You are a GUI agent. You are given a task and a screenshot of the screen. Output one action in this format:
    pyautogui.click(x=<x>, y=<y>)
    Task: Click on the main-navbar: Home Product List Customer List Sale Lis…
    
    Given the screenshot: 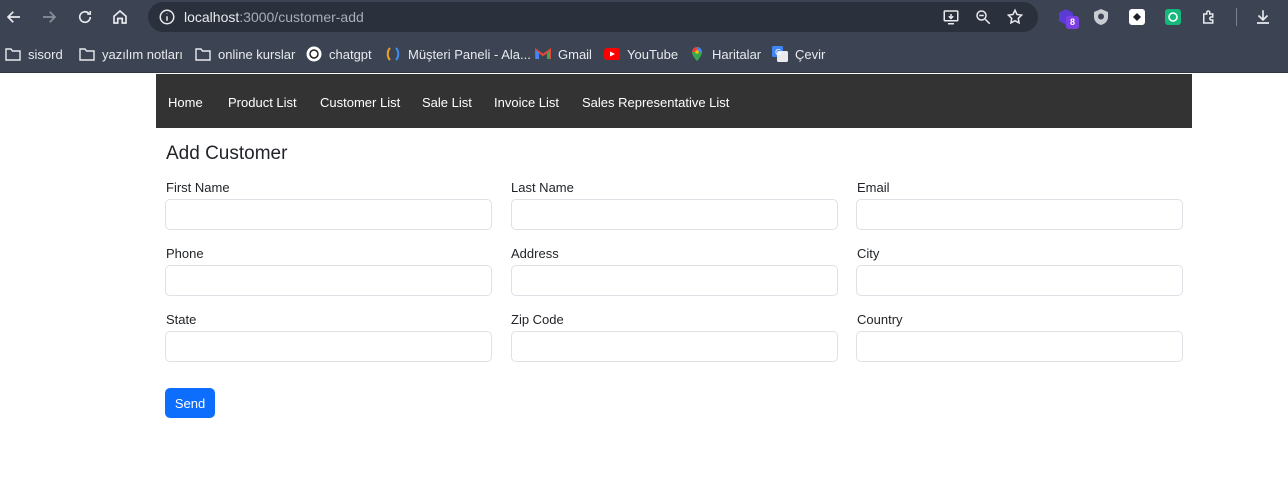 What is the action you would take?
    pyautogui.click(x=674, y=101)
    